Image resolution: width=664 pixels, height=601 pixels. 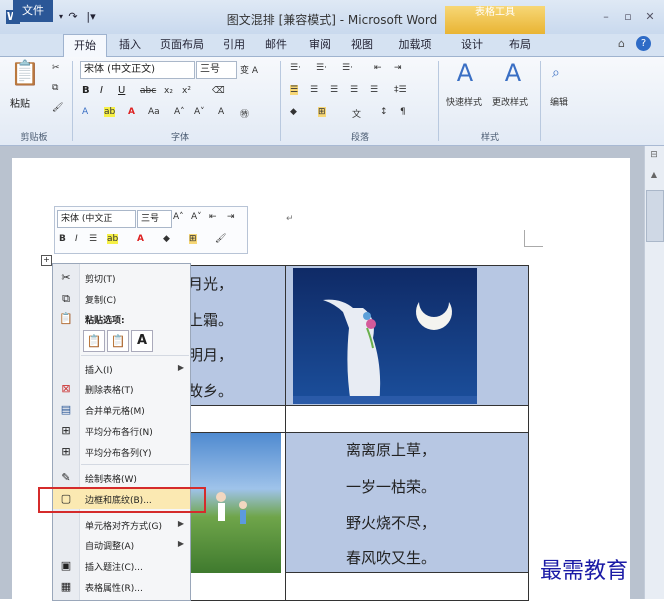 I want to click on change-styles-icon: A, so click(x=513, y=73).